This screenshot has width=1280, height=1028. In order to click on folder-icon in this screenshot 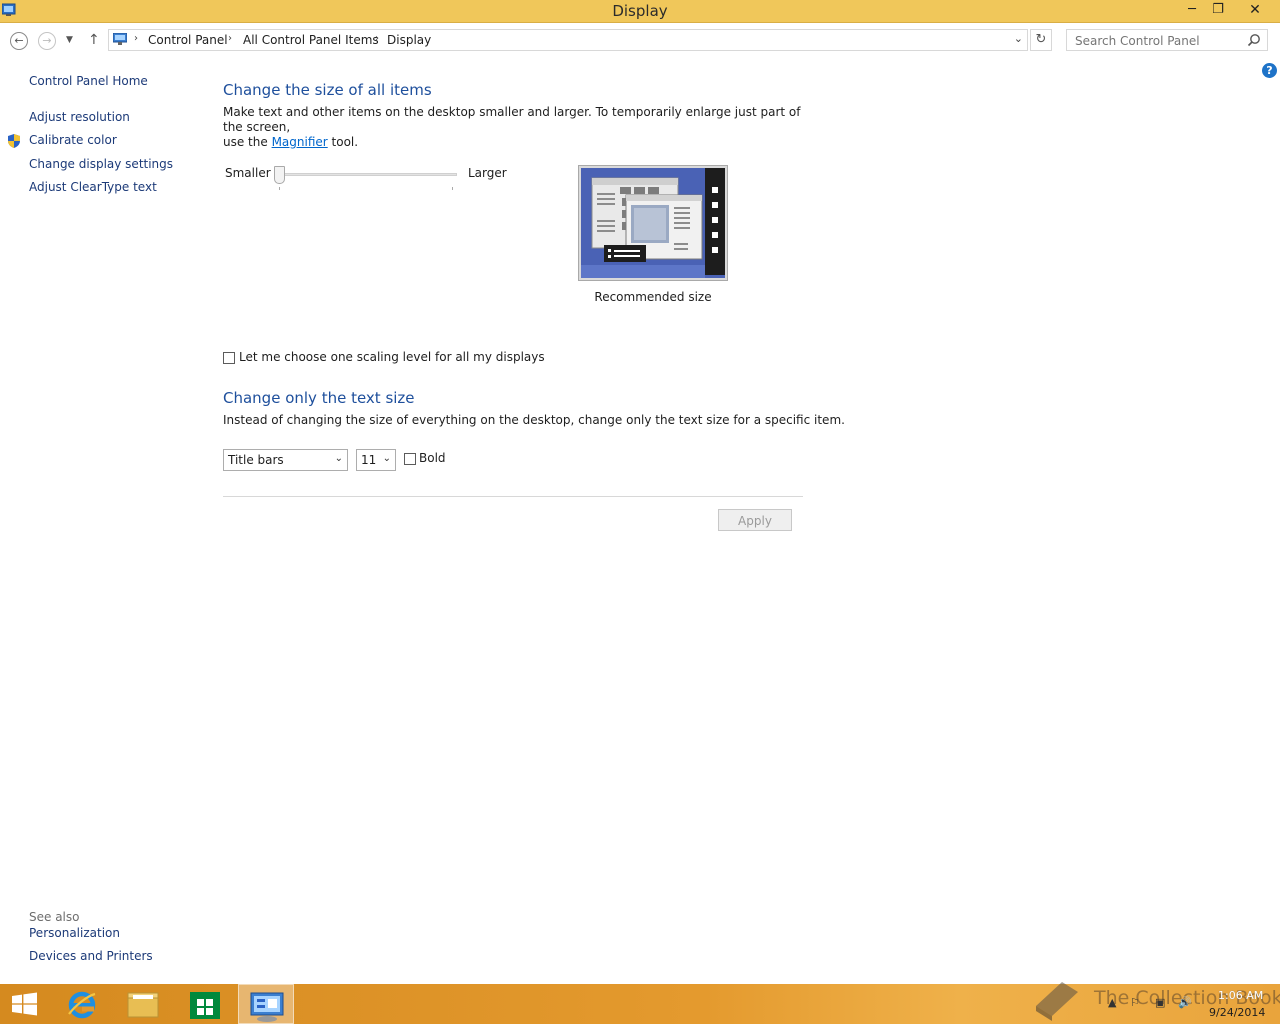, I will do `click(143, 1005)`.